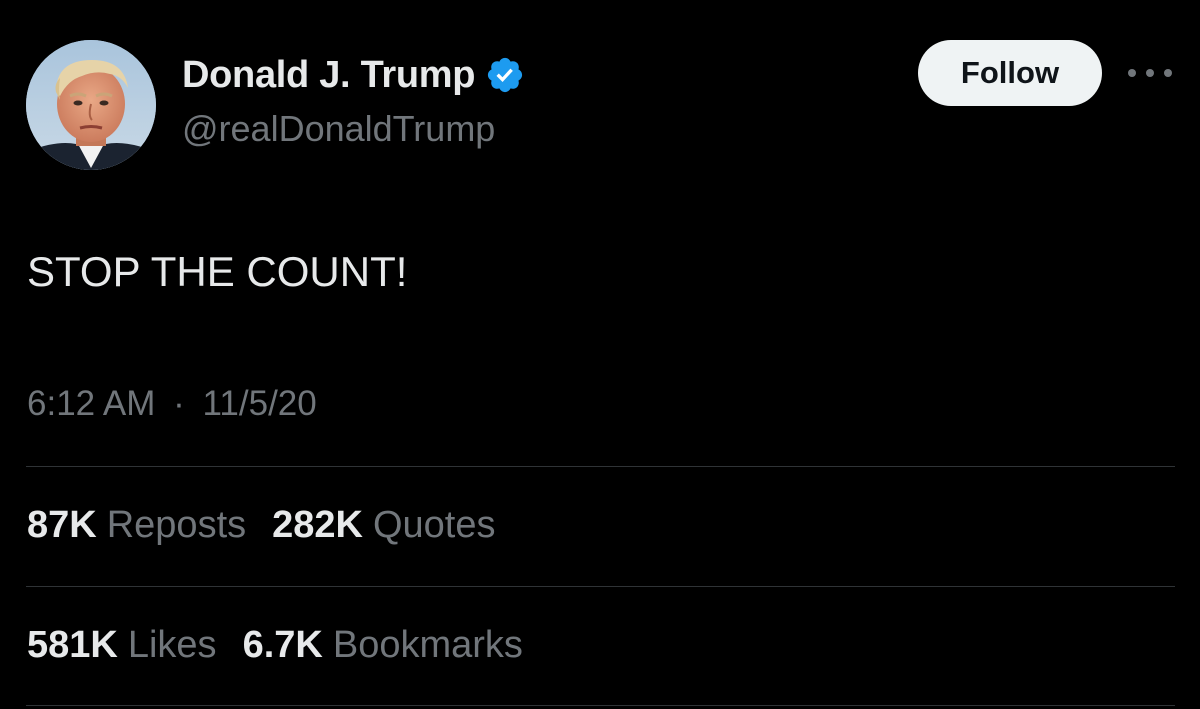 This screenshot has height=709, width=1200. What do you see at coordinates (505, 75) in the screenshot?
I see `verified-badge-icon` at bounding box center [505, 75].